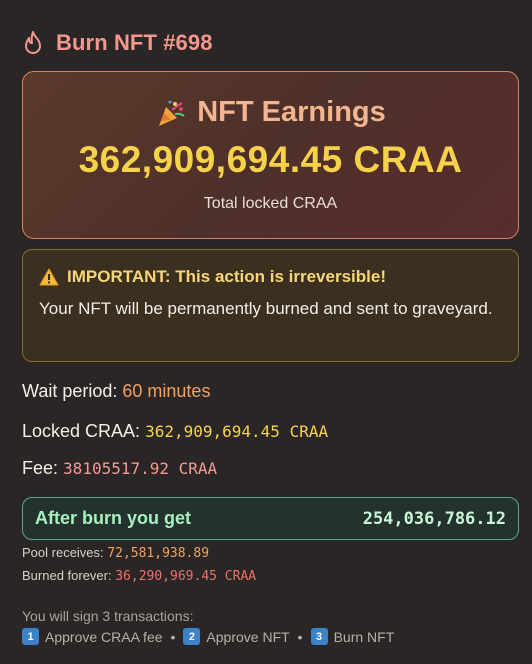 The image size is (532, 664). Describe the element at coordinates (172, 113) in the screenshot. I see `party-popper-icon` at that location.